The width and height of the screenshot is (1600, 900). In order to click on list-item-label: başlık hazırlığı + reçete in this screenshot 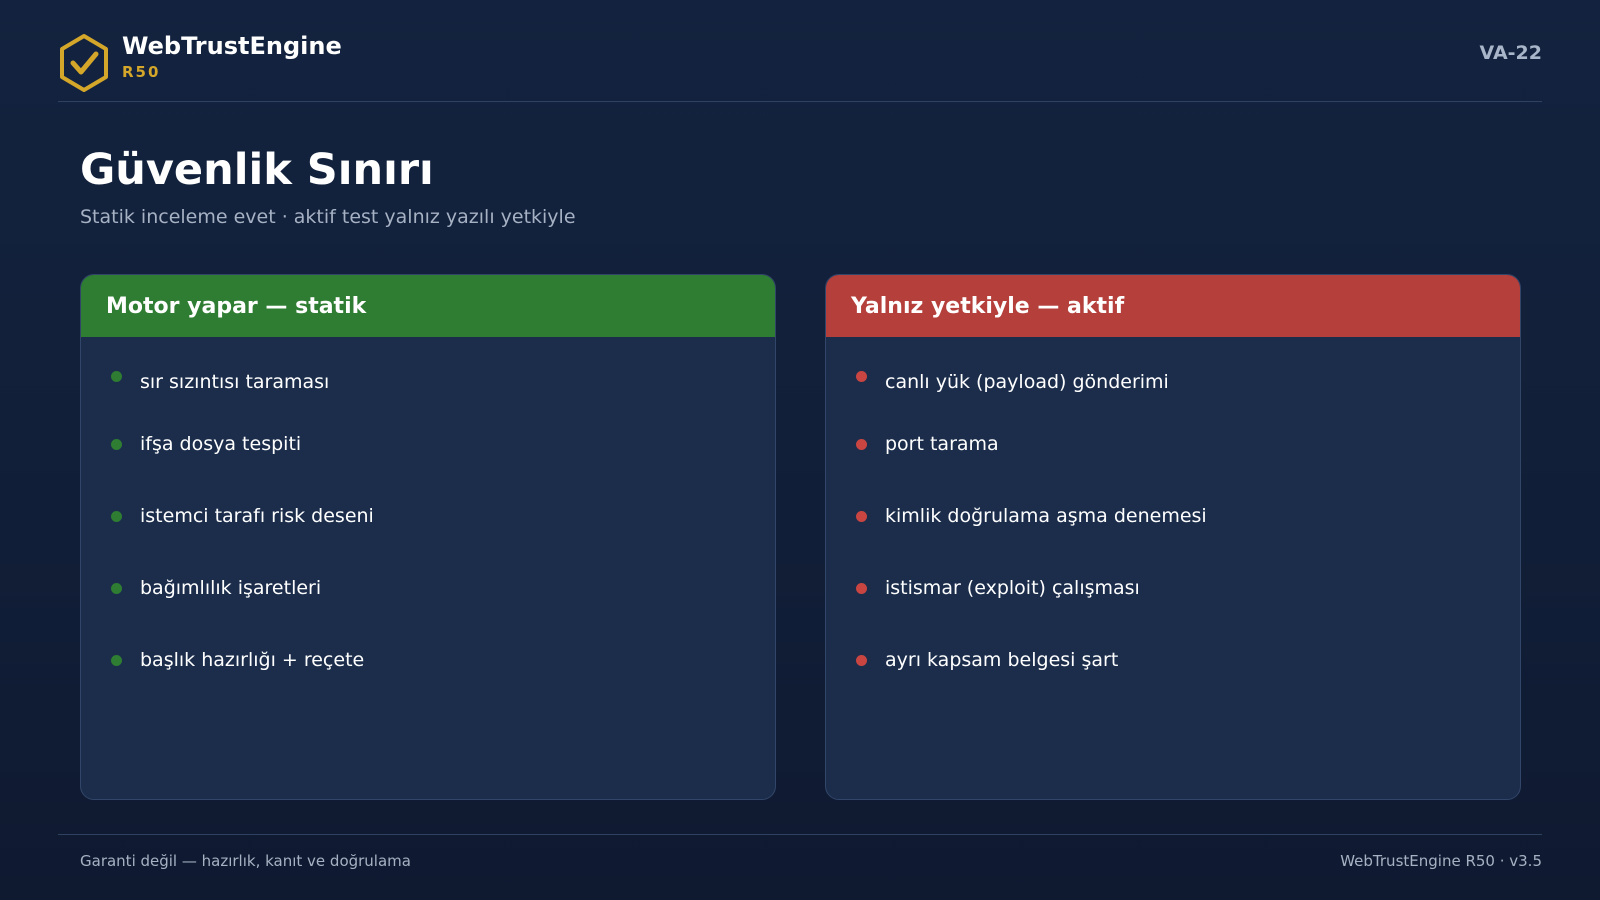, I will do `click(252, 660)`.